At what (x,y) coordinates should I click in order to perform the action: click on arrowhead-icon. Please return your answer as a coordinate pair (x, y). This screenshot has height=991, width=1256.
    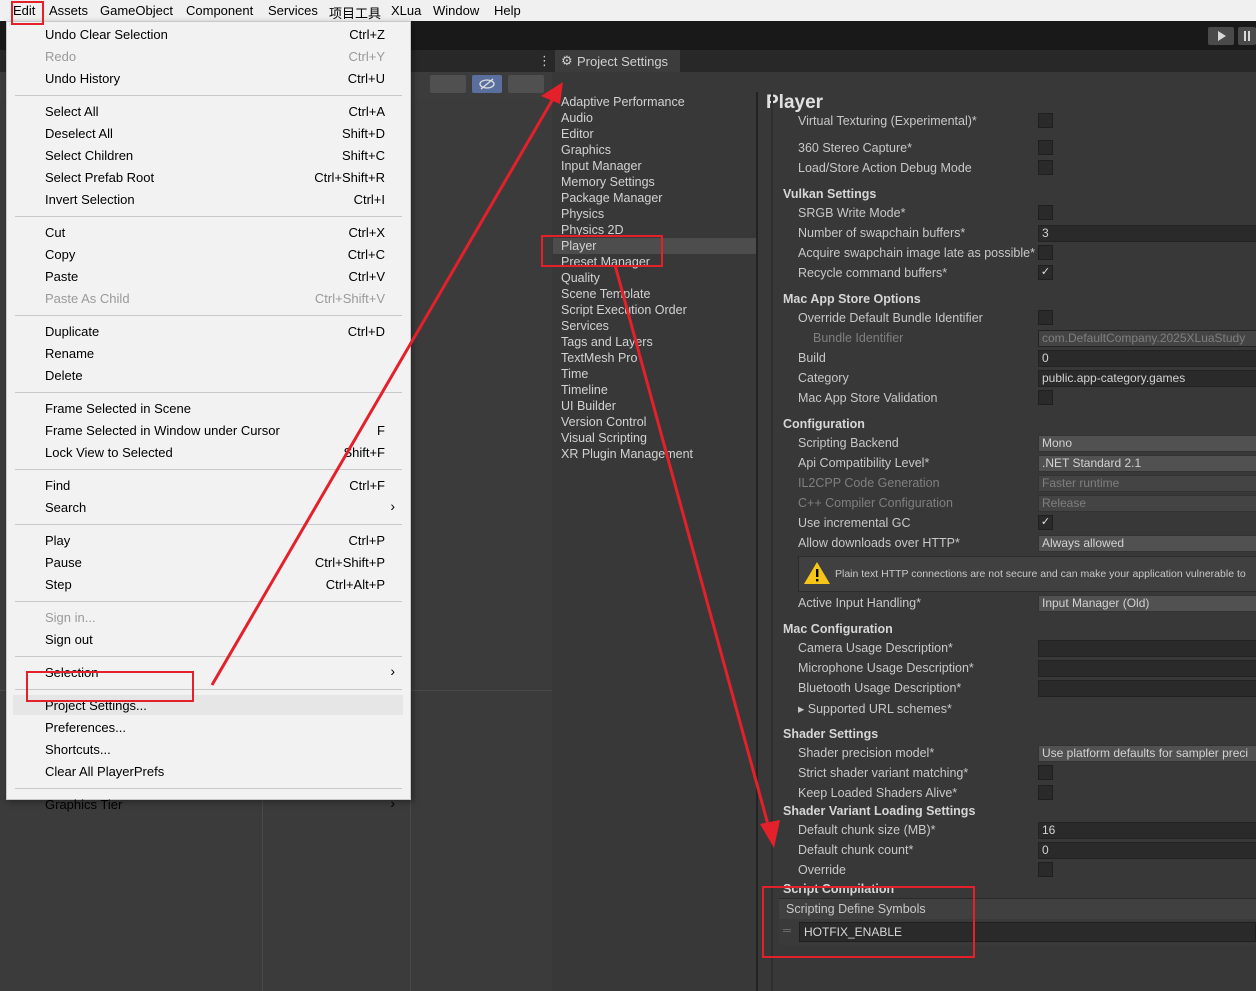
    Looking at the image, I should click on (770, 834).